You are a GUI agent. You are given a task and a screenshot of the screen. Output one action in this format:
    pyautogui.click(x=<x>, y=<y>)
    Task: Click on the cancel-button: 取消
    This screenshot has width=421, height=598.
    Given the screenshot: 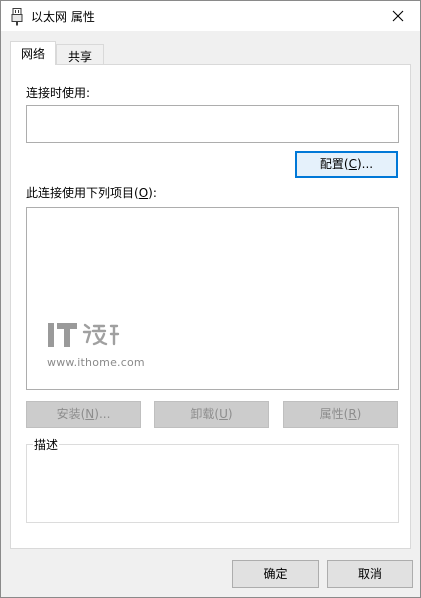 What is the action you would take?
    pyautogui.click(x=370, y=574)
    